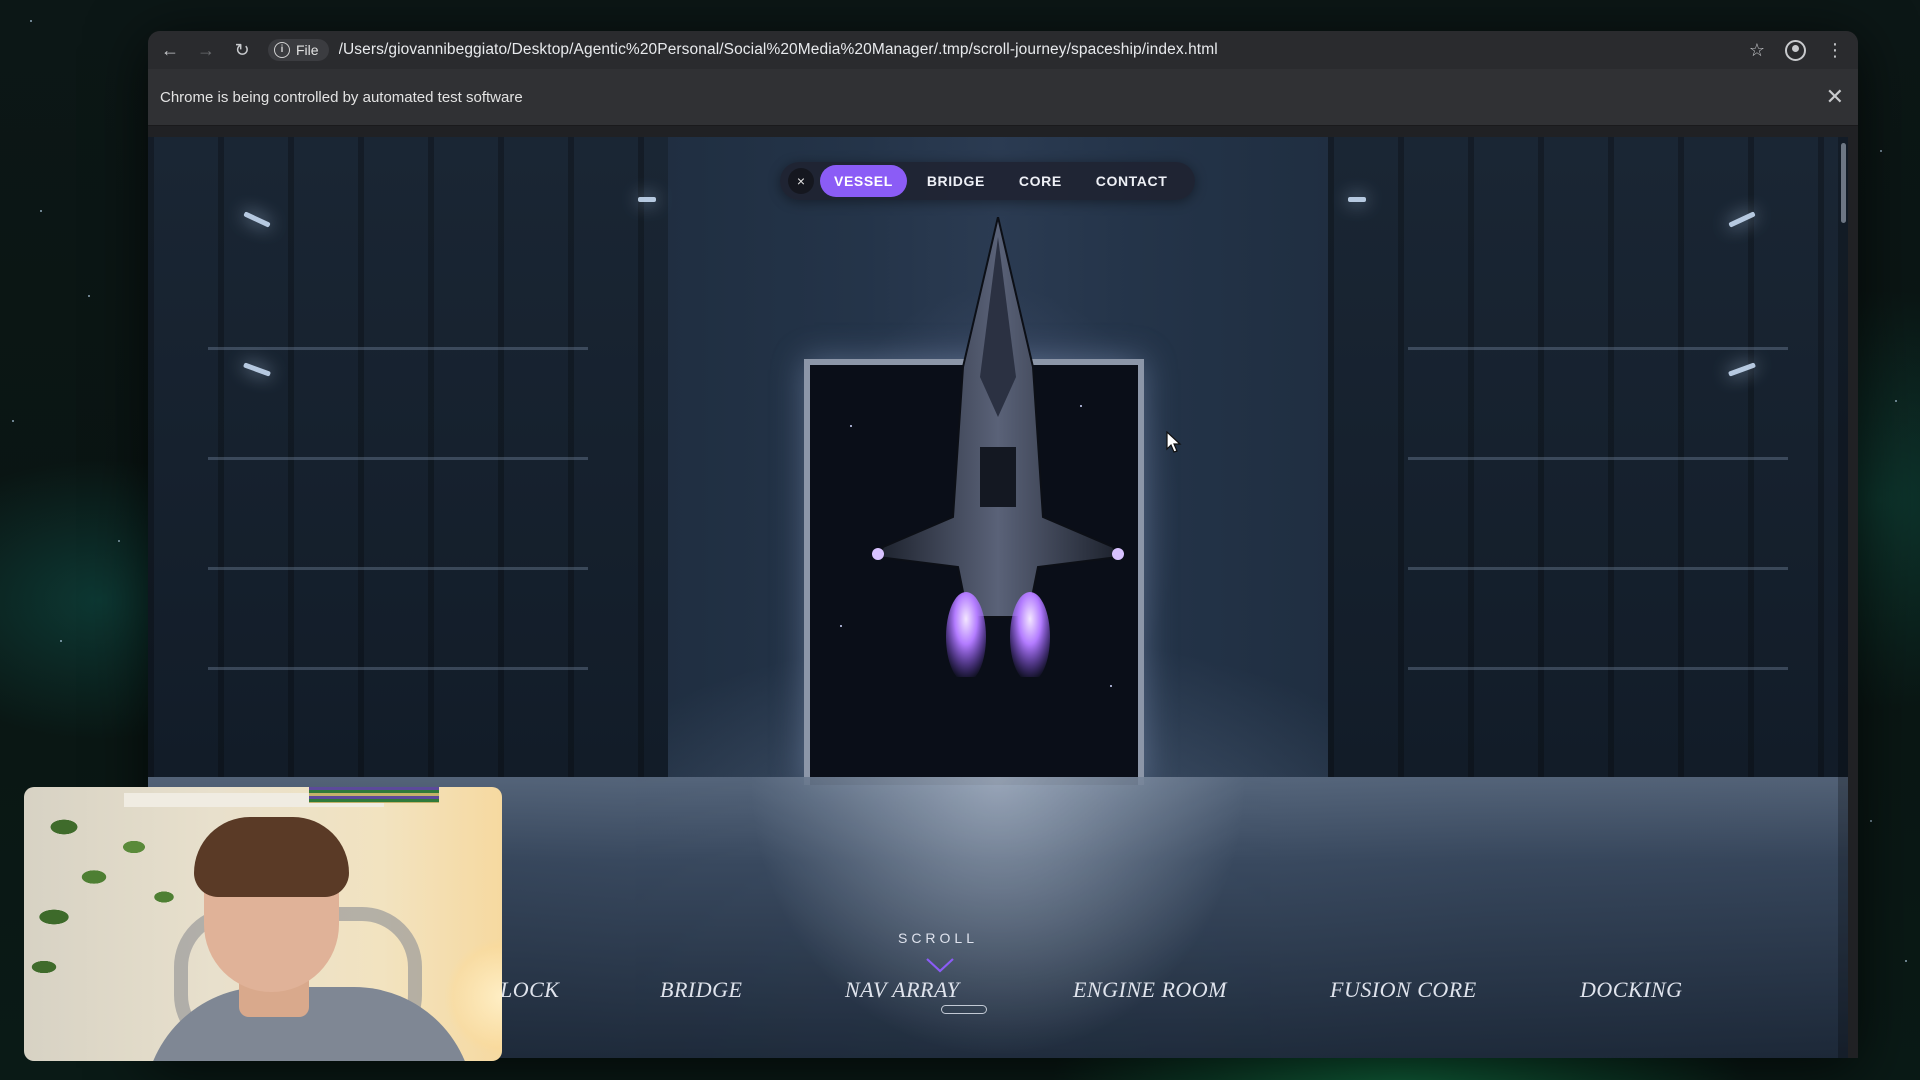  What do you see at coordinates (206, 50) in the screenshot?
I see `arrow-right-icon: →` at bounding box center [206, 50].